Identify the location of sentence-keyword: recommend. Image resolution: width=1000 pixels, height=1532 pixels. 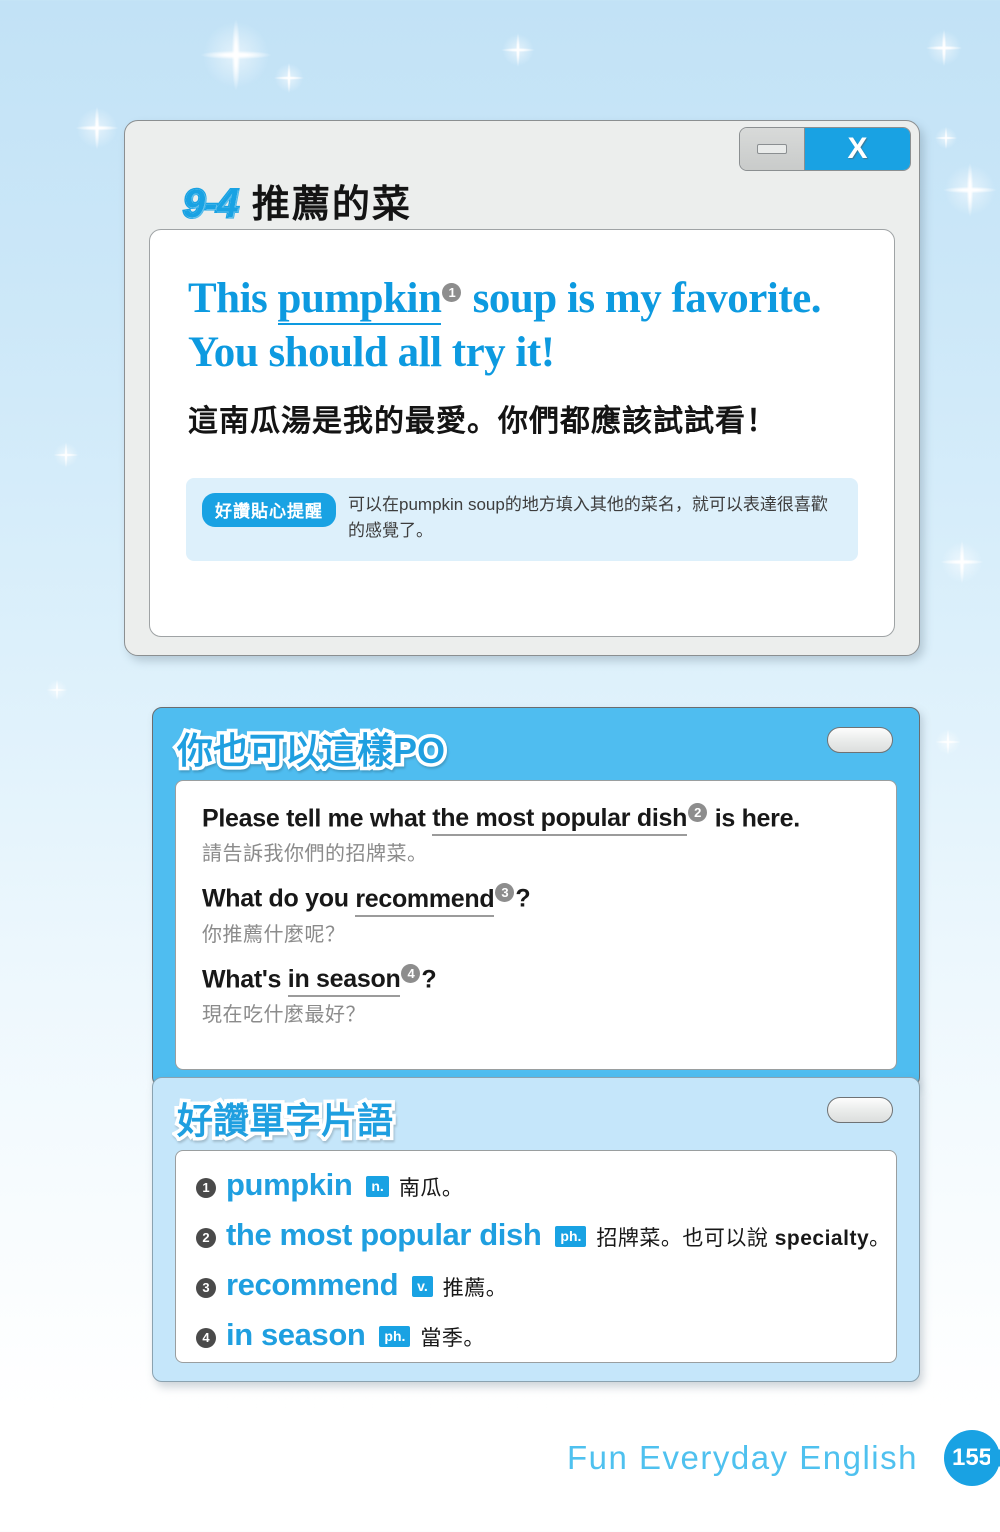
(425, 900).